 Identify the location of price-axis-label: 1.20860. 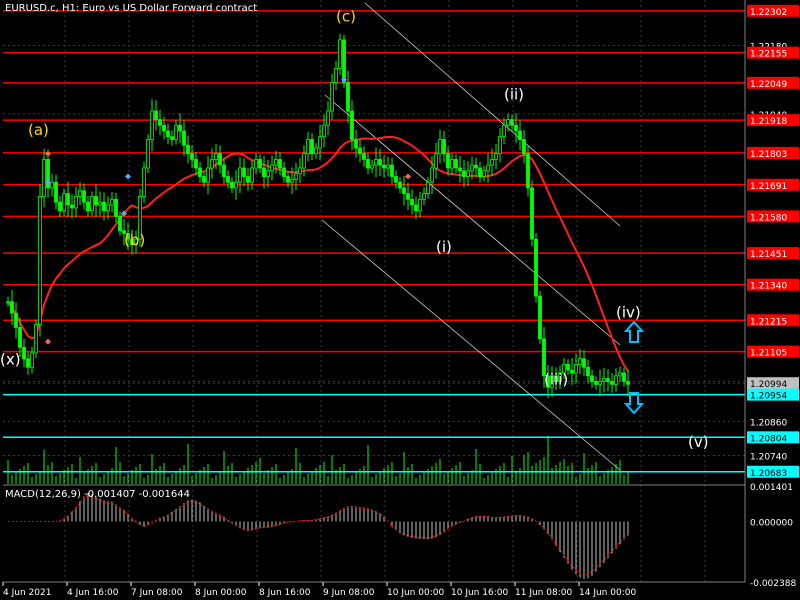
(768, 423).